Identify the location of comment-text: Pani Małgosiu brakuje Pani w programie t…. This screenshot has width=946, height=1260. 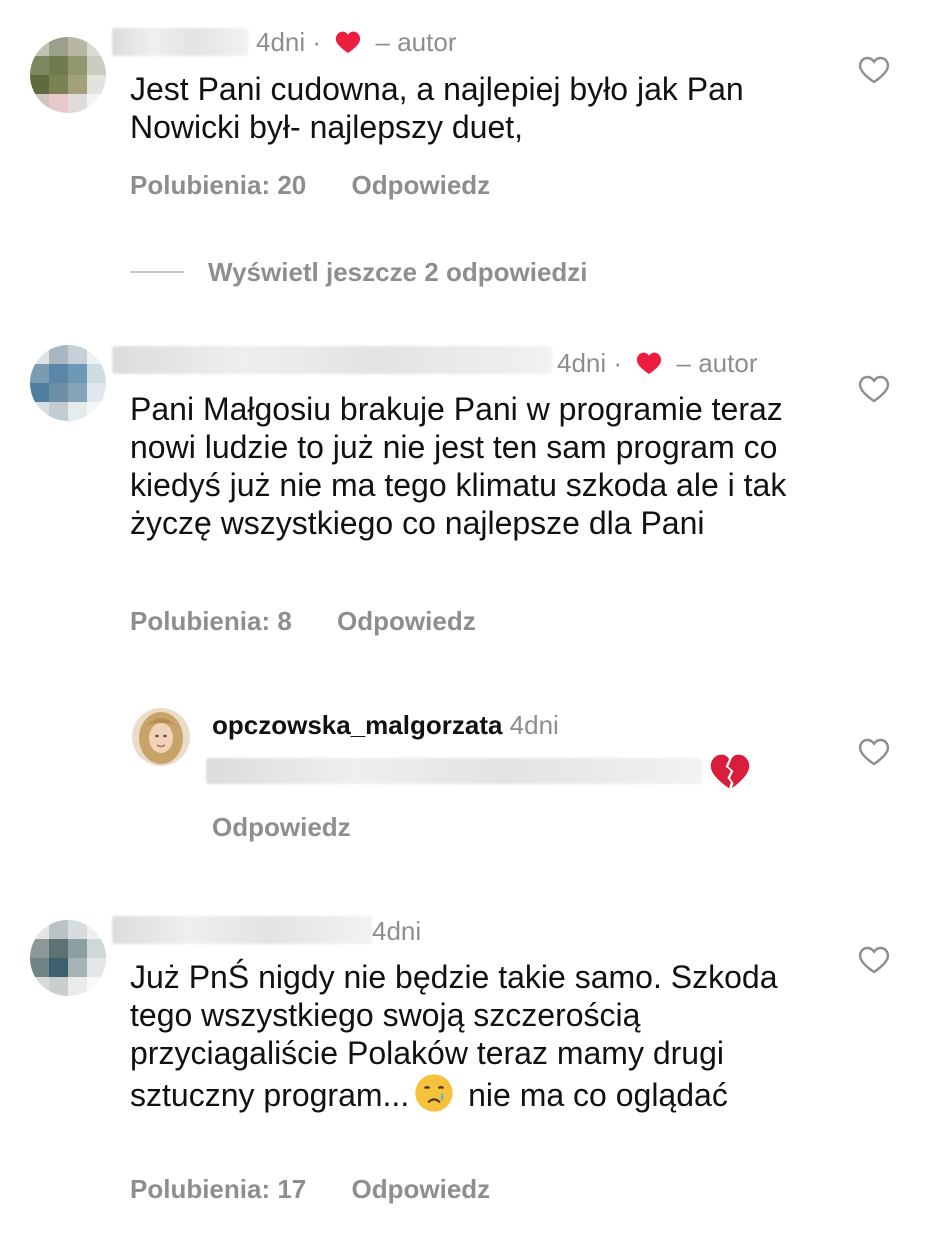
(463, 466).